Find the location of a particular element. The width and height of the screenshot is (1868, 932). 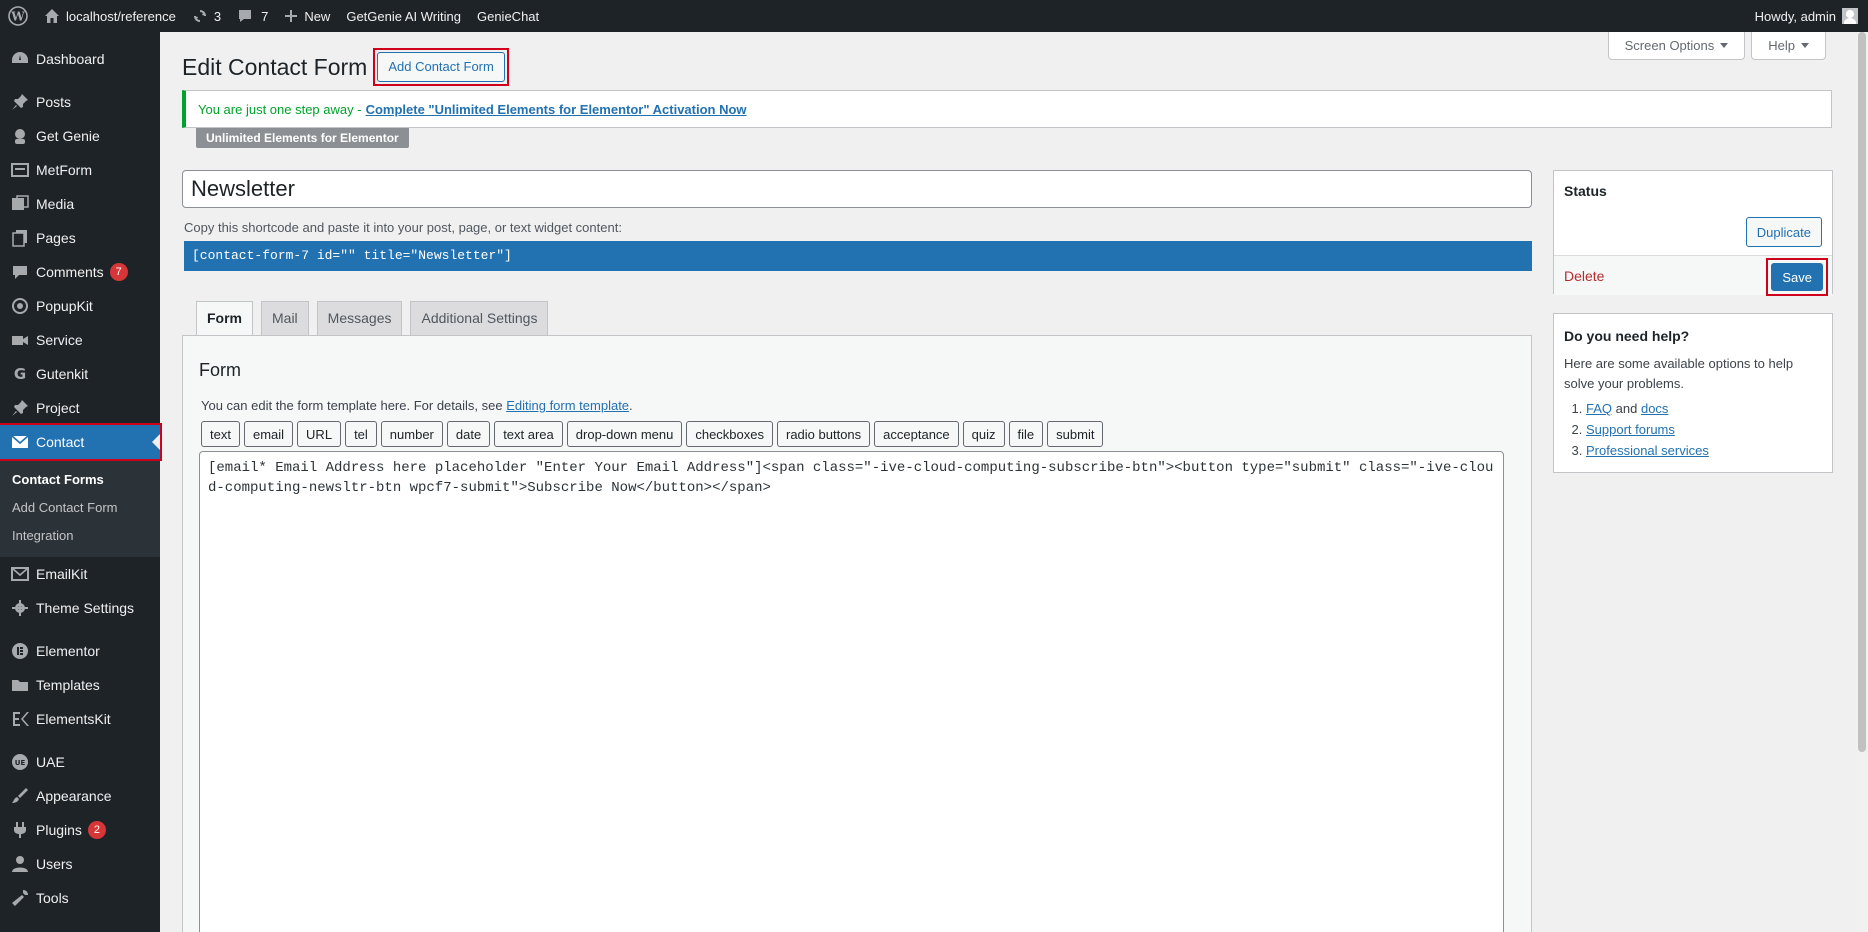

pin-icon is located at coordinates (20, 102).